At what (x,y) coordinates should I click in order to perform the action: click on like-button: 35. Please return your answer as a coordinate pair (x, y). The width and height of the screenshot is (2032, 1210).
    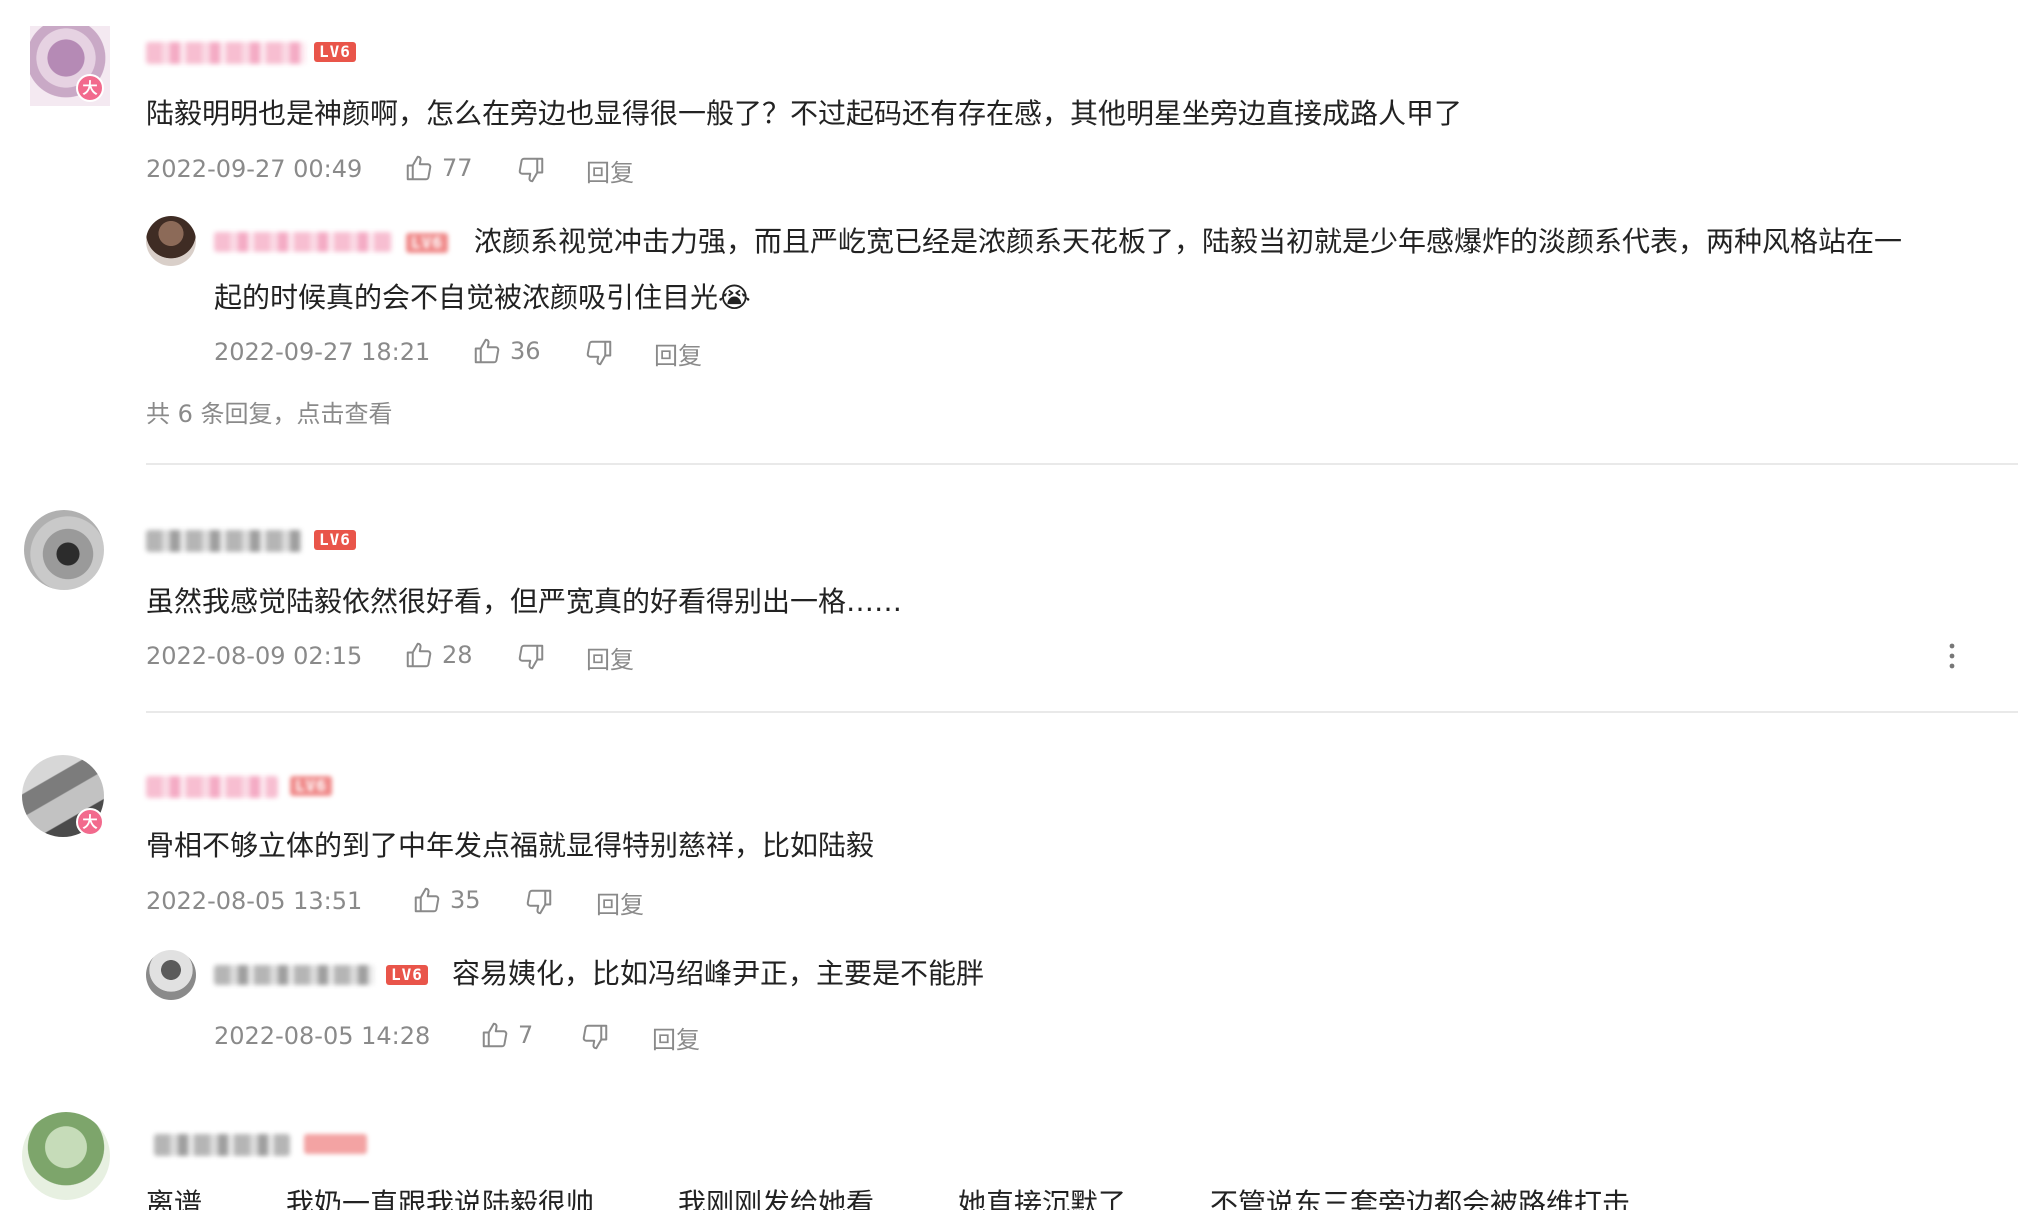
    Looking at the image, I should click on (446, 900).